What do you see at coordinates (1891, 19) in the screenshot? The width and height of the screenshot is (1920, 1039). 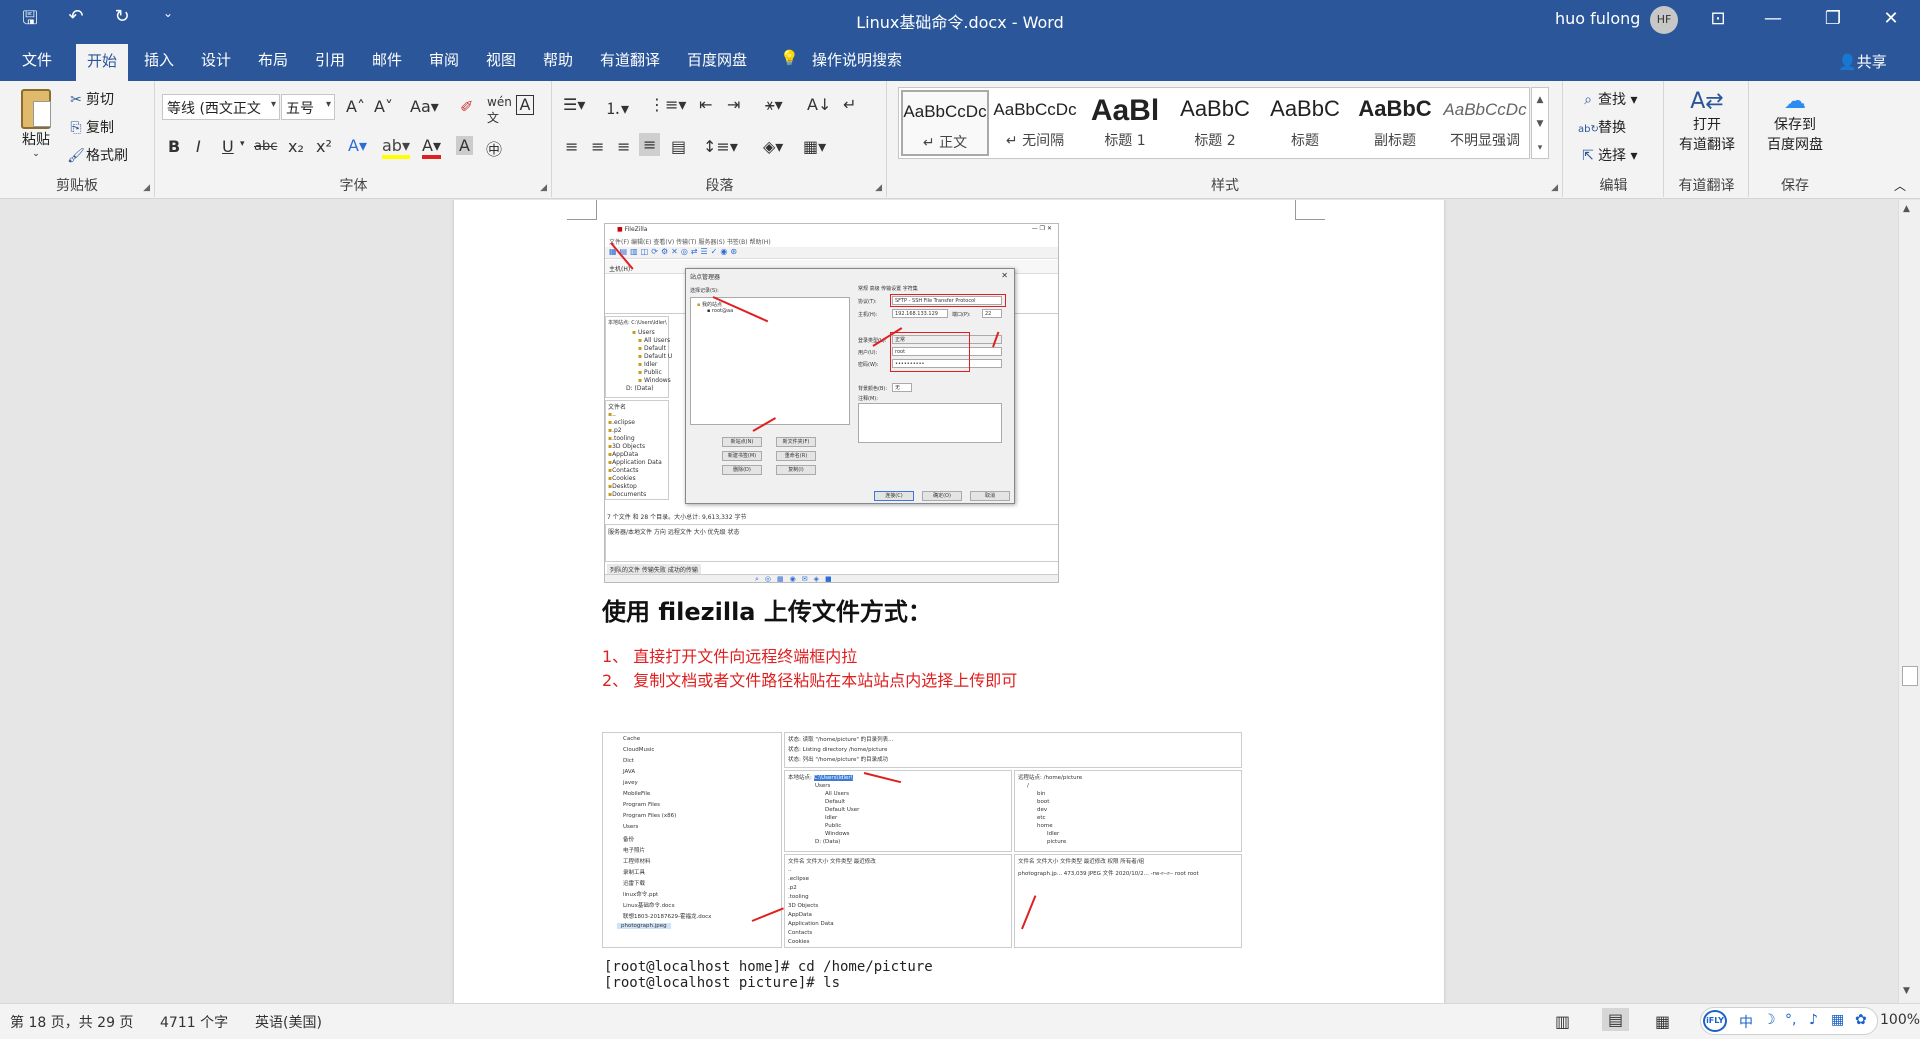 I see `close-icon: ✕` at bounding box center [1891, 19].